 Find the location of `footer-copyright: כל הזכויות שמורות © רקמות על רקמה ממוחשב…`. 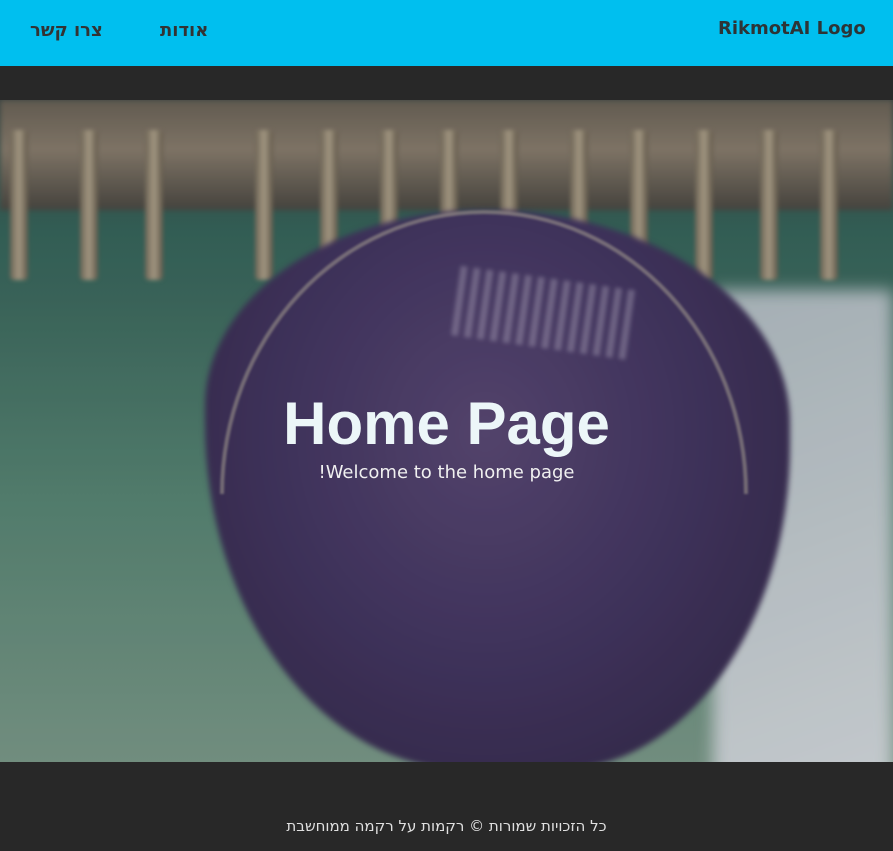

footer-copyright: כל הזכויות שמורות © רקמות על רקמה ממוחשב… is located at coordinates (446, 826).